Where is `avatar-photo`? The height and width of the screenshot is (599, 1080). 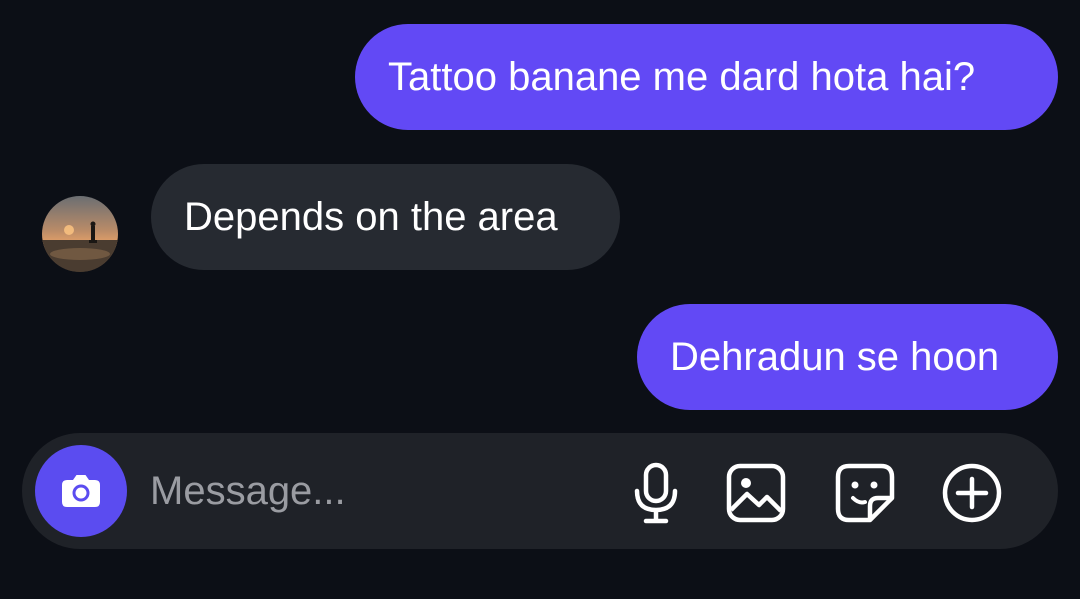
avatar-photo is located at coordinates (80, 234).